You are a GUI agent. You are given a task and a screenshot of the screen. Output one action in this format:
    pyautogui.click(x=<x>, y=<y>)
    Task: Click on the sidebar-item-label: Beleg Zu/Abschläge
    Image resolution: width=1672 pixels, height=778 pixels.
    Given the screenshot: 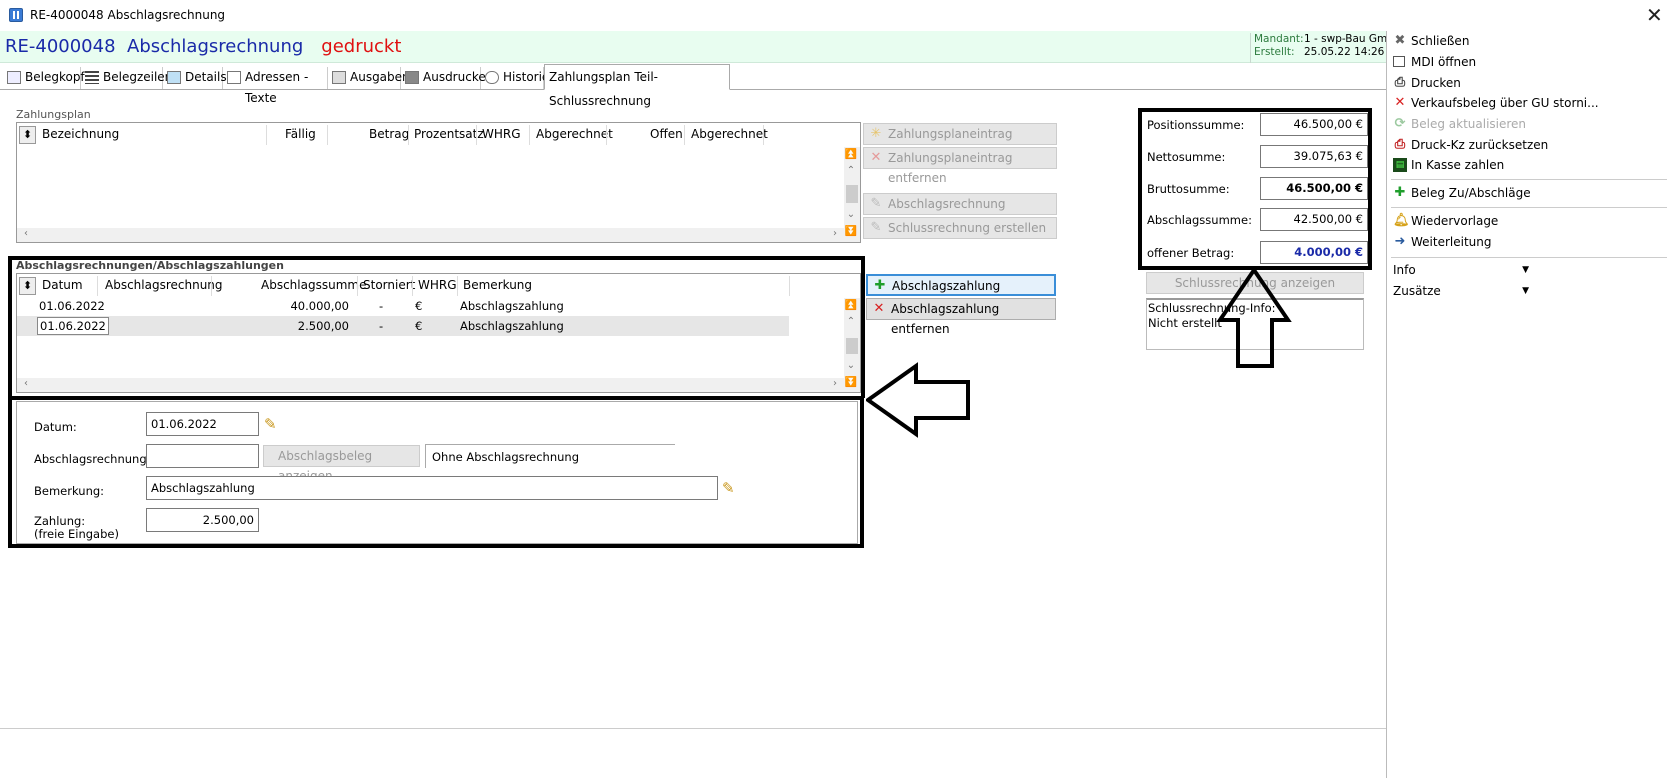 What is the action you would take?
    pyautogui.click(x=1471, y=193)
    